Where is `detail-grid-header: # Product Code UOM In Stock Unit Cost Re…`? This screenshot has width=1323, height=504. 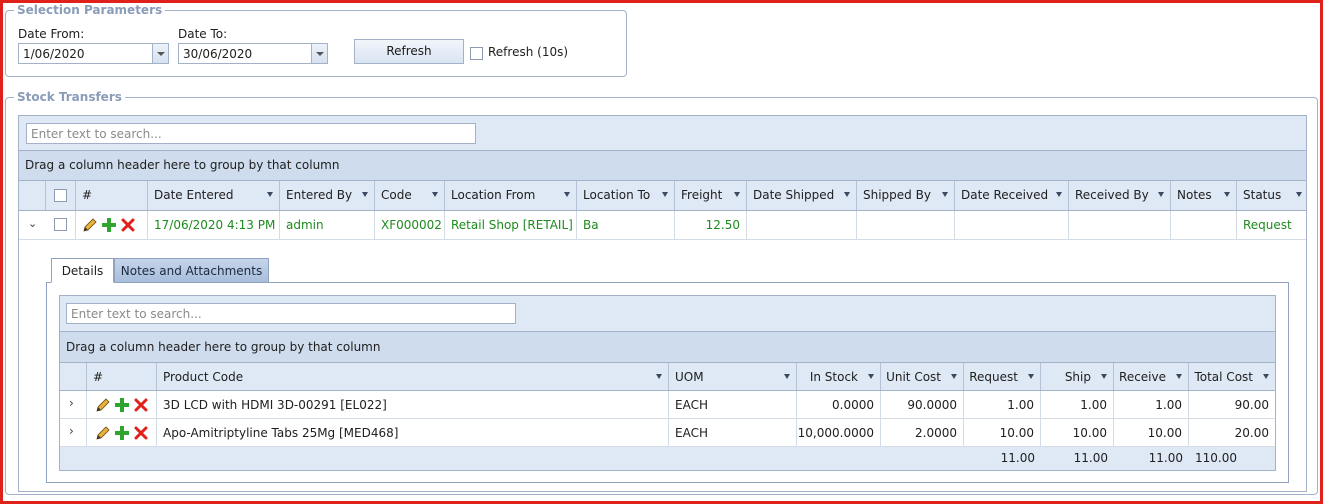 detail-grid-header: # Product Code UOM In Stock Unit Cost Re… is located at coordinates (667, 377).